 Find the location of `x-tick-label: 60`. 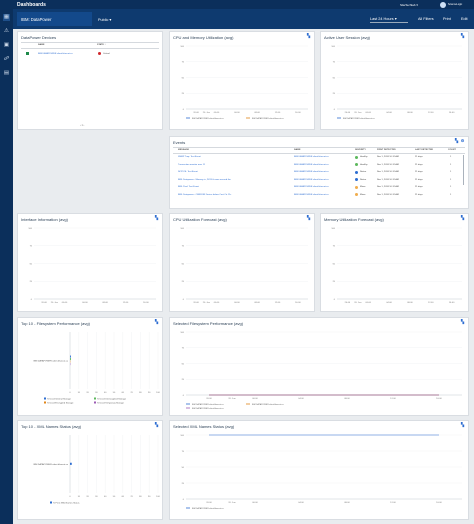

x-tick-label: 60 is located at coordinates (123, 393).